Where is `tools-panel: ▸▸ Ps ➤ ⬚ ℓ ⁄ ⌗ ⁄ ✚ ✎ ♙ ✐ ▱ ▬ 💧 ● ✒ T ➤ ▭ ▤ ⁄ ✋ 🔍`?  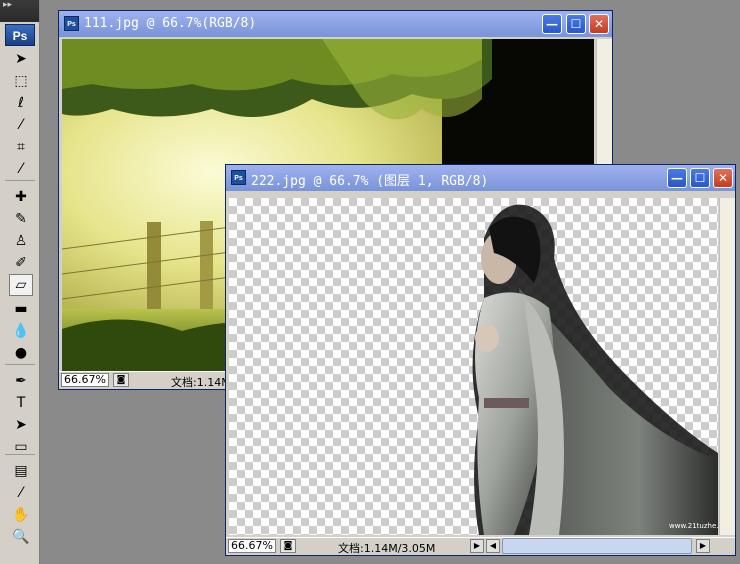
tools-panel: ▸▸ Ps ➤ ⬚ ℓ ⁄ ⌗ ⁄ ✚ ✎ ♙ ✐ ▱ ▬ 💧 ● ✒ T ➤ ▭ ▤ ⁄ ✋ 🔍 is located at coordinates (20, 282).